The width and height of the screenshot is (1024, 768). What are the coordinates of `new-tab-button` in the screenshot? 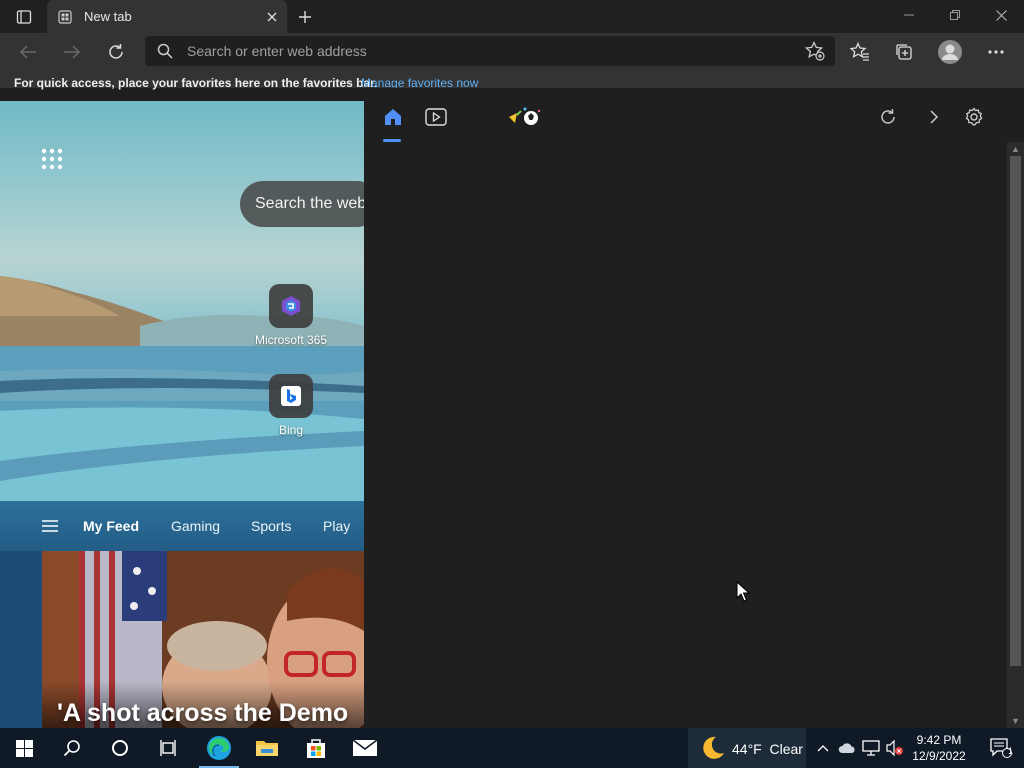 It's located at (305, 17).